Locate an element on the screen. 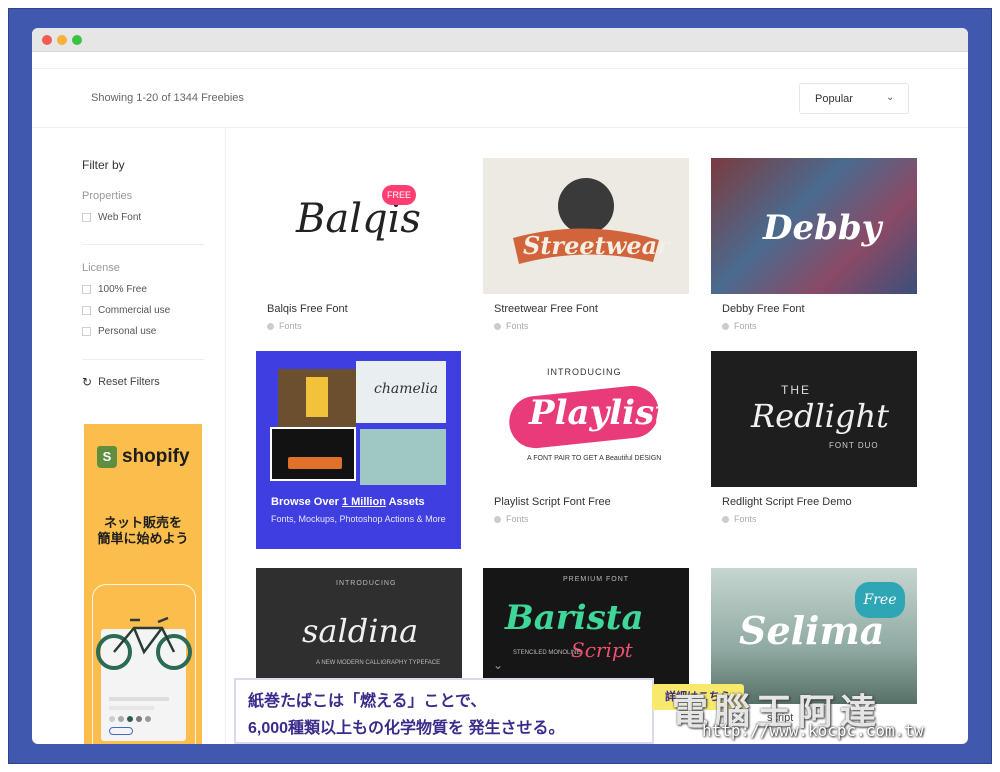  banner-text-line: 6,000種類以上もの化学物質を 発生させる。 is located at coordinates (406, 728).